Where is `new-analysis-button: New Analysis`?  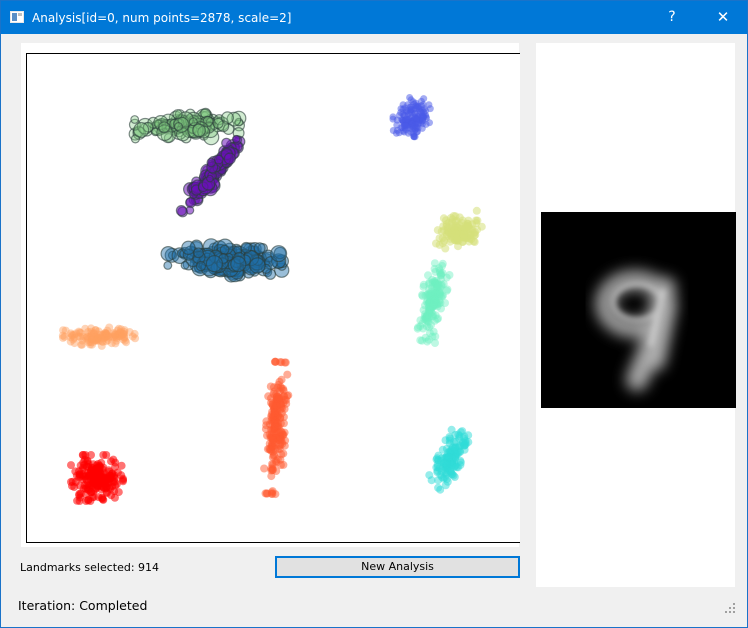 new-analysis-button: New Analysis is located at coordinates (397, 567).